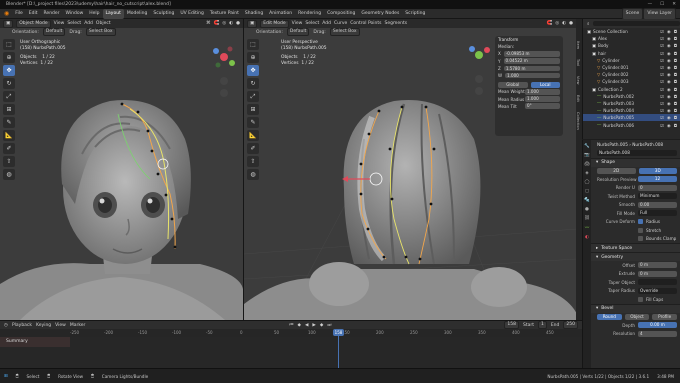  What do you see at coordinates (616, 170) in the screenshot?
I see `dimension-2d-toggle: 2D` at bounding box center [616, 170].